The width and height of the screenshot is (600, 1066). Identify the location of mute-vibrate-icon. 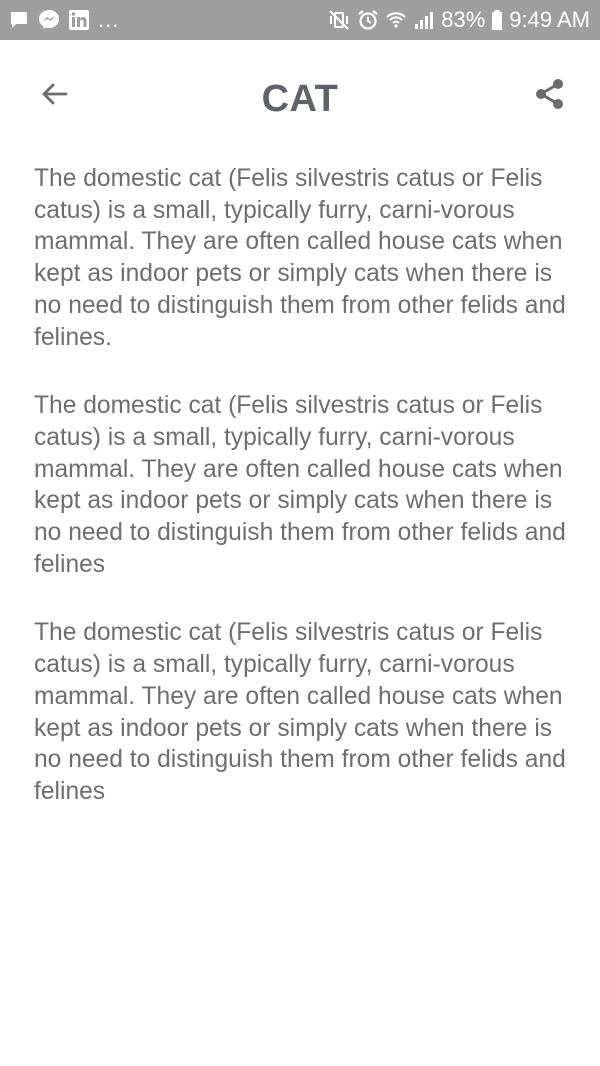
(339, 20).